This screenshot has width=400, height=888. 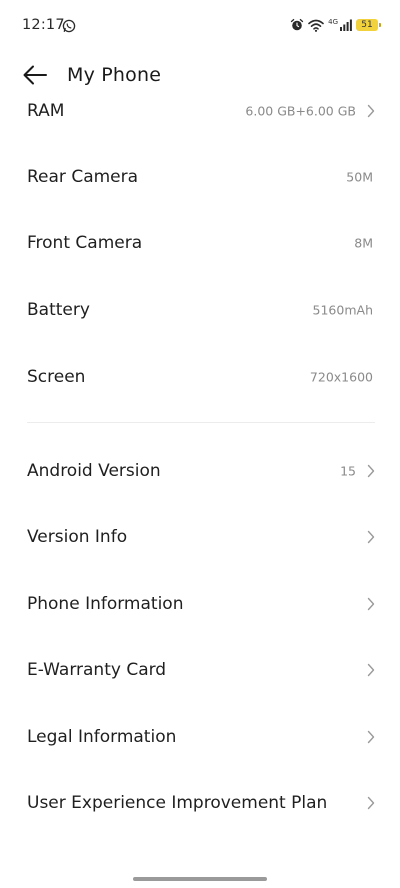 I want to click on status-bar: 12:17 4G 51, so click(x=200, y=25).